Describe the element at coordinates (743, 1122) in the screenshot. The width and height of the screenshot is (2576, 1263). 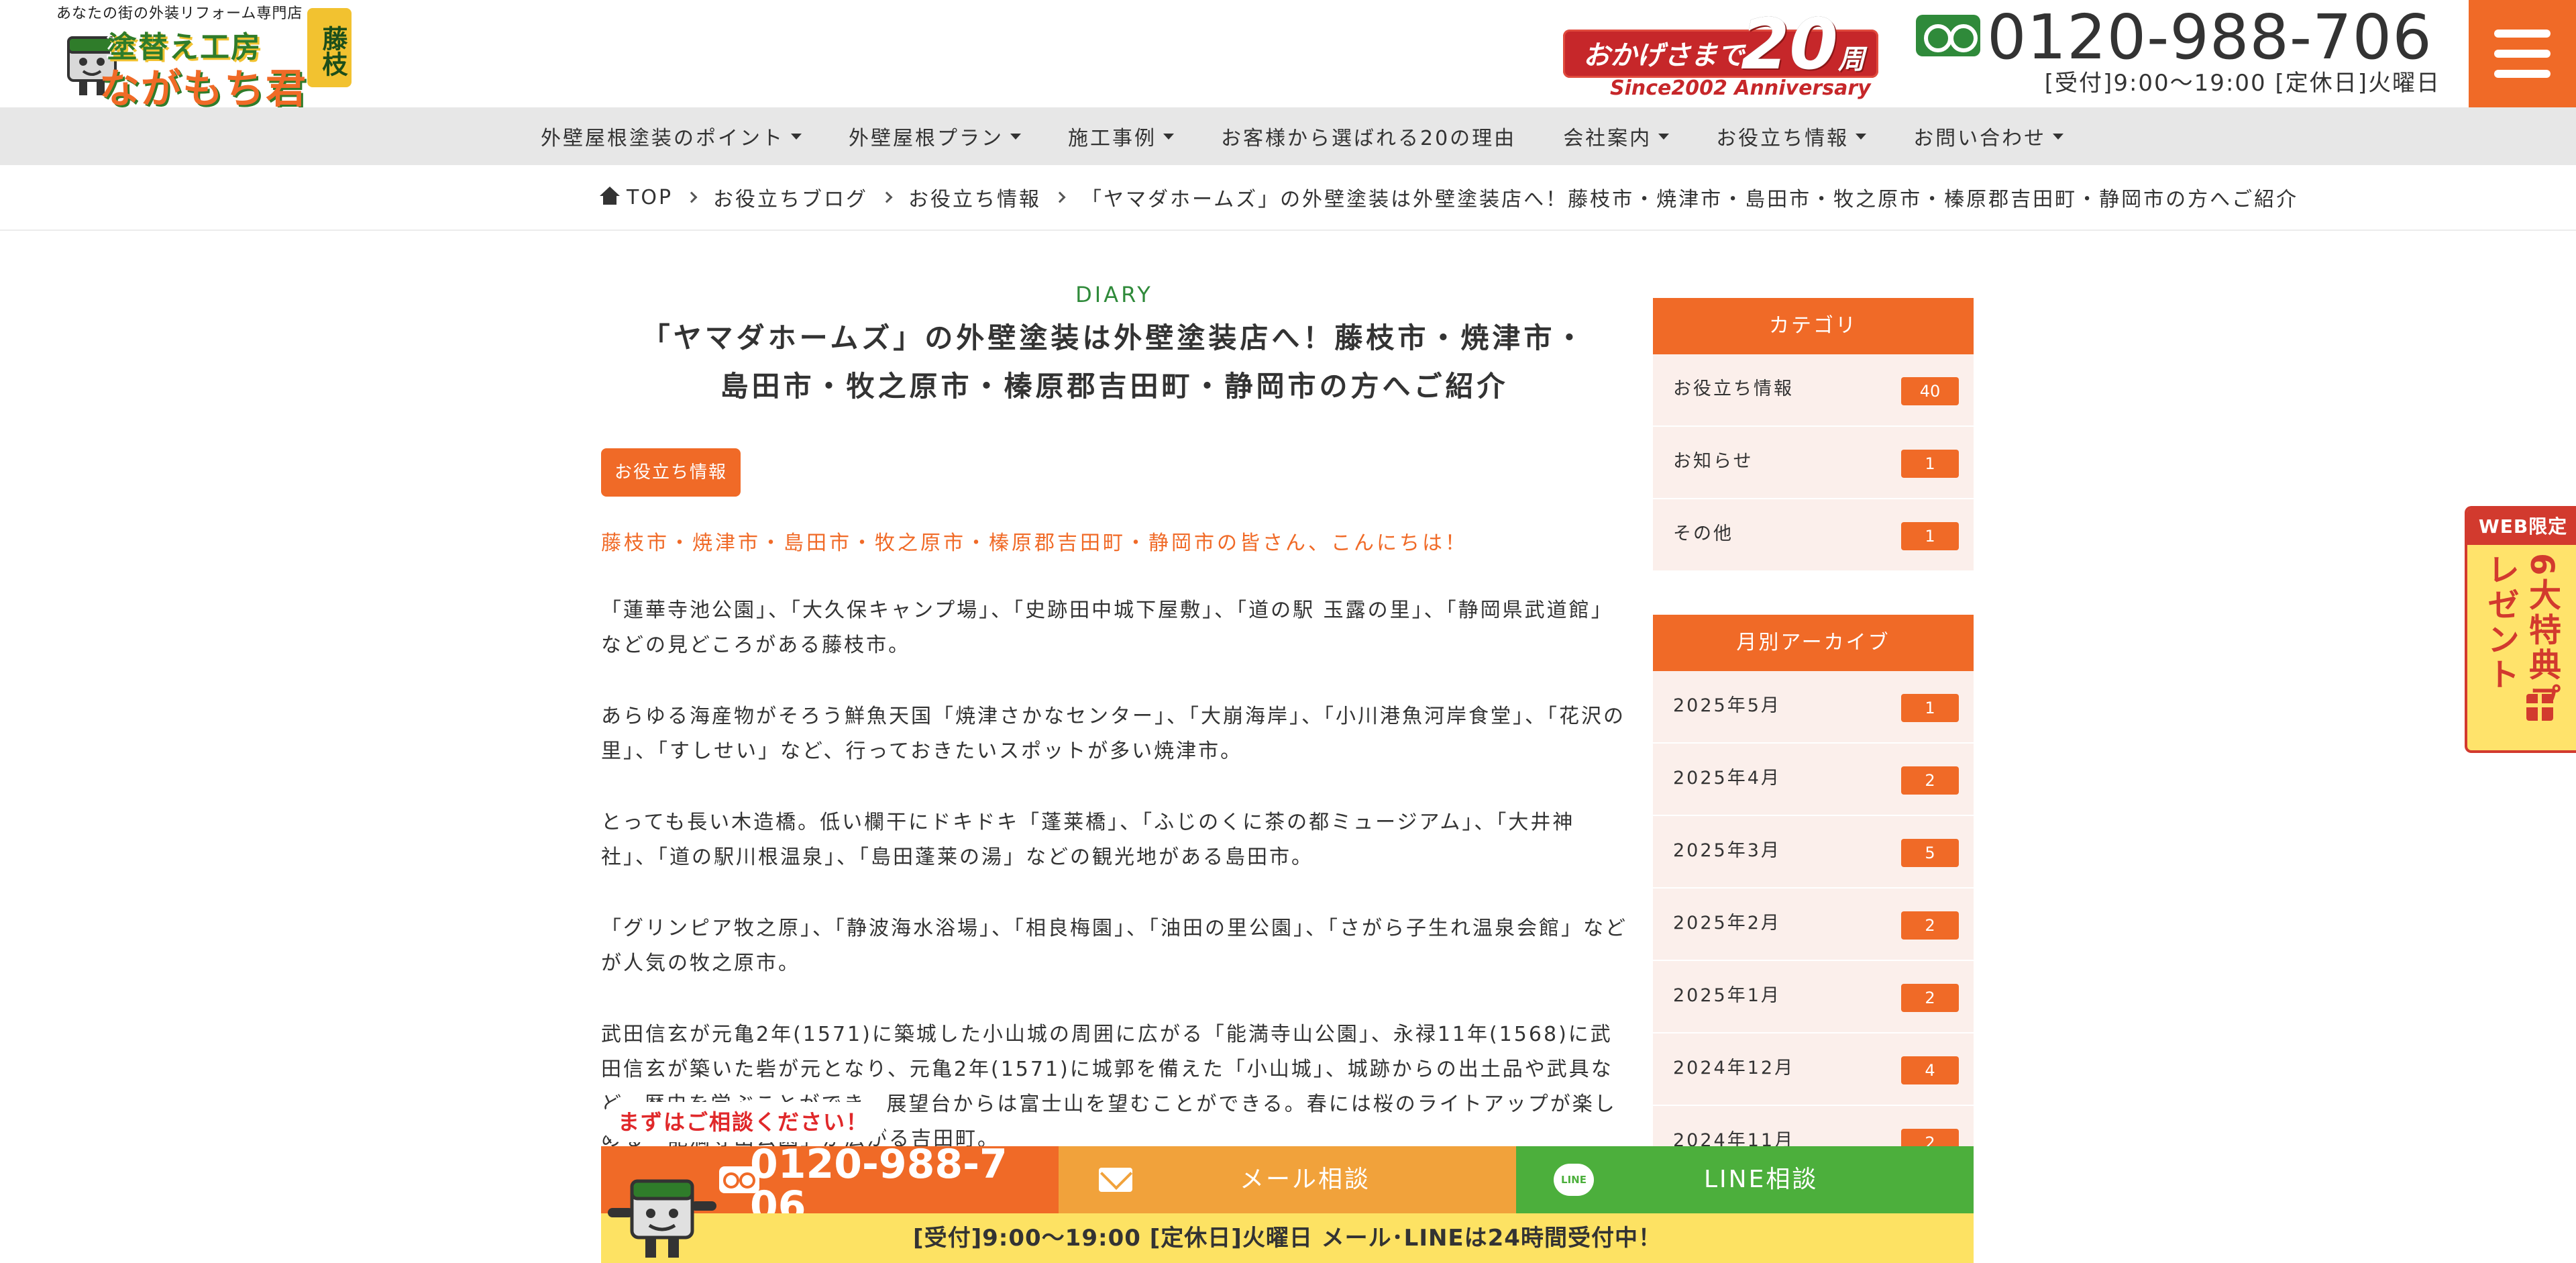
I see `cta-speech-bubble: まずはご相談ください！` at that location.